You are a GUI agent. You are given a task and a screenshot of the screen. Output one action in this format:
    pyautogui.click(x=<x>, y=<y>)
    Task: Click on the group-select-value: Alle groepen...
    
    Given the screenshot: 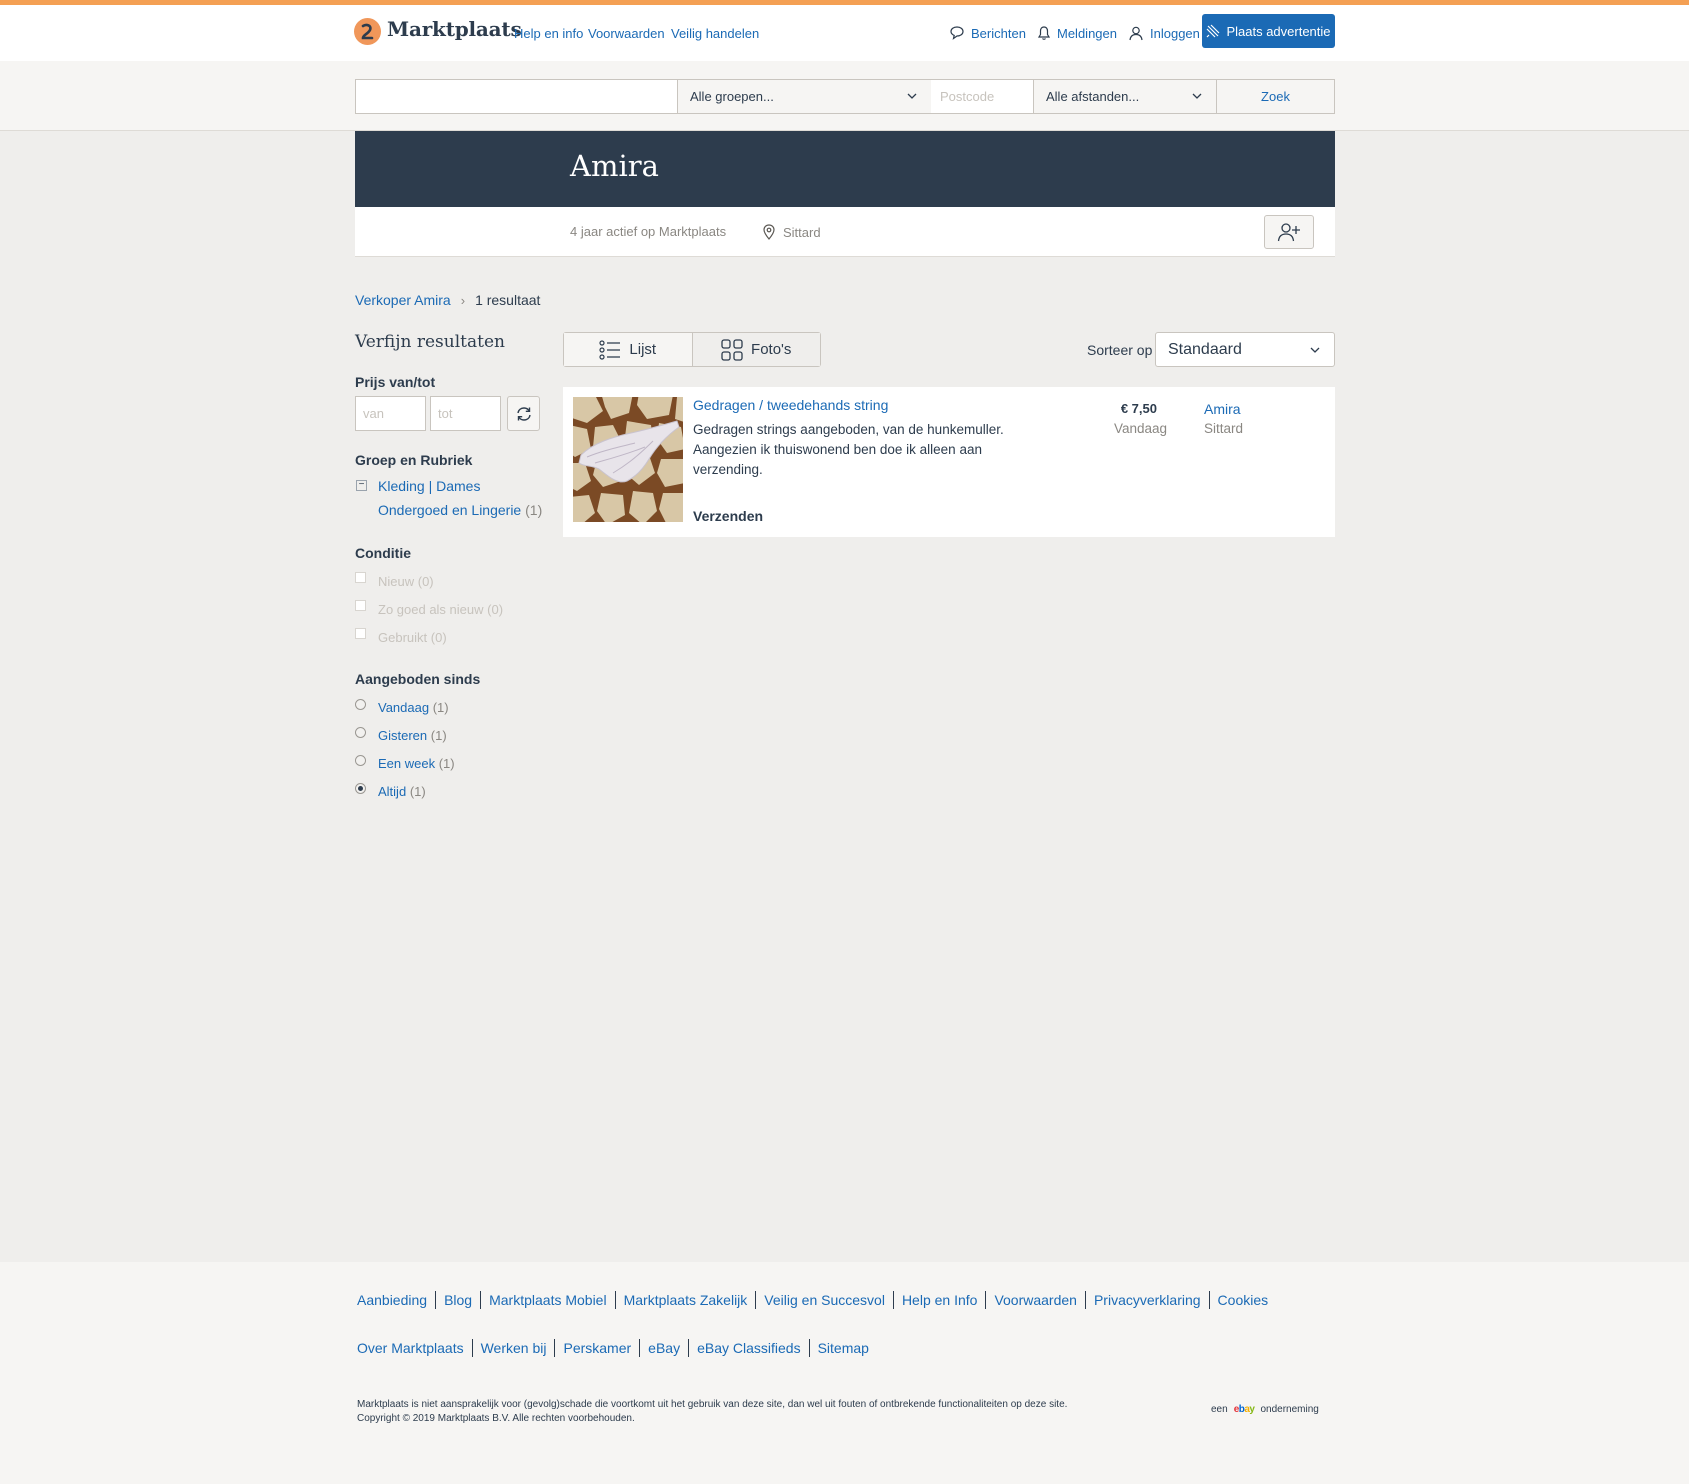 What is the action you would take?
    pyautogui.click(x=732, y=96)
    